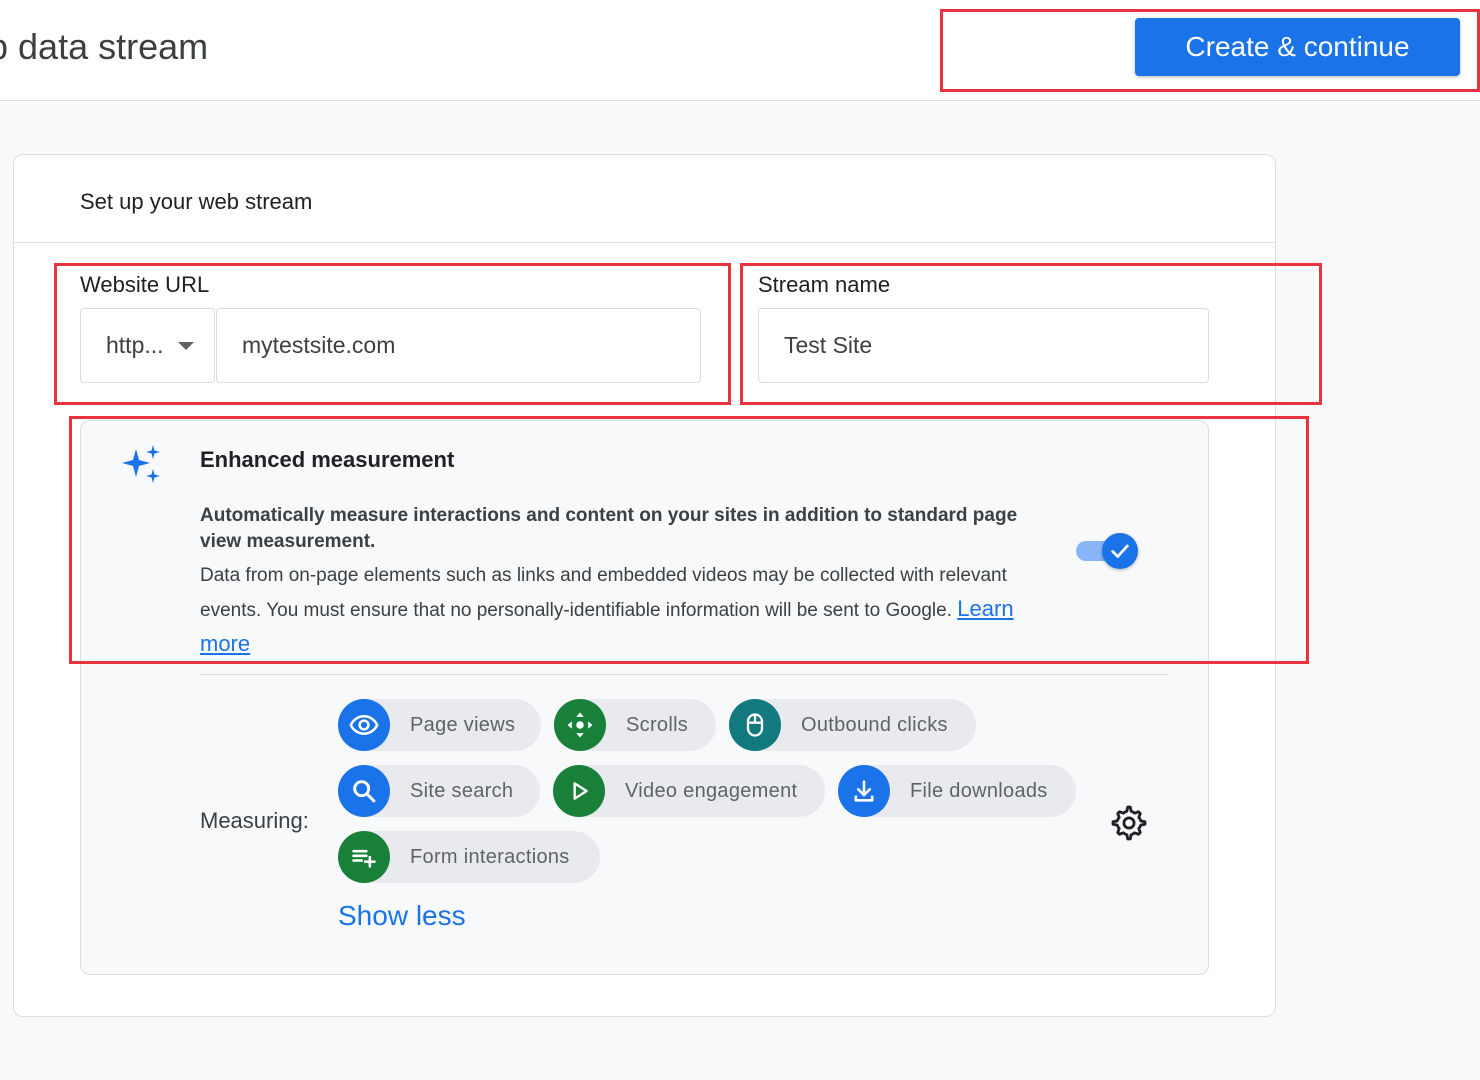 The height and width of the screenshot is (1080, 1480). I want to click on gear-icon, so click(1129, 823).